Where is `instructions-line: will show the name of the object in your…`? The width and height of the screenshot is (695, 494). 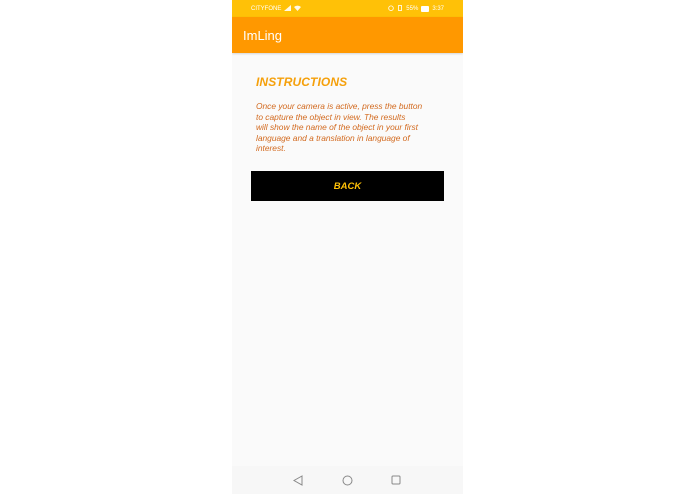
instructions-line: will show the name of the object in your… is located at coordinates (337, 127).